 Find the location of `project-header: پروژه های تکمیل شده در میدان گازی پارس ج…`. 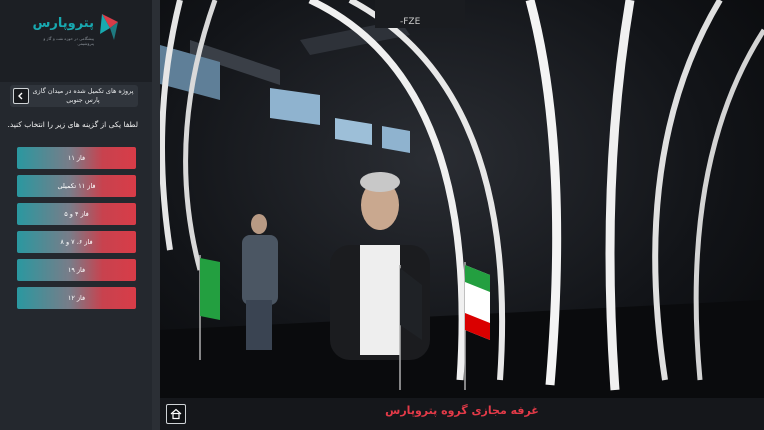

project-header: پروژه های تکمیل شده در میدان گازی پارس ج… is located at coordinates (74, 96).